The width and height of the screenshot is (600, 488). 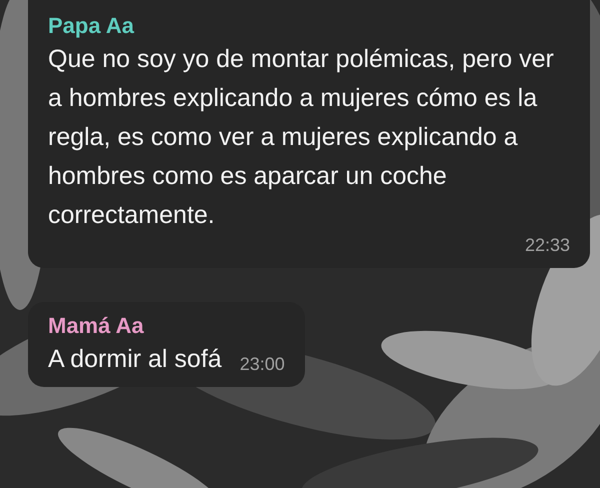 I want to click on message-time: 23:00, so click(x=262, y=365).